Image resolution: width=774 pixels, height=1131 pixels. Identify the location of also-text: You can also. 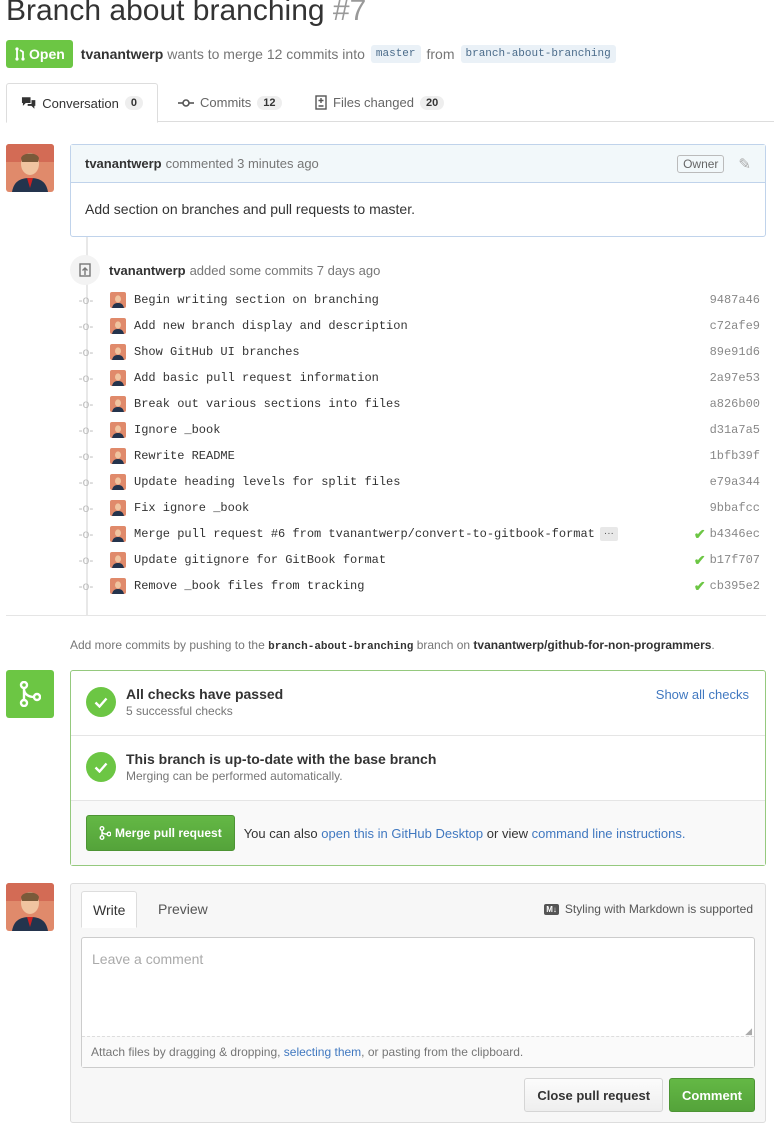
(280, 833).